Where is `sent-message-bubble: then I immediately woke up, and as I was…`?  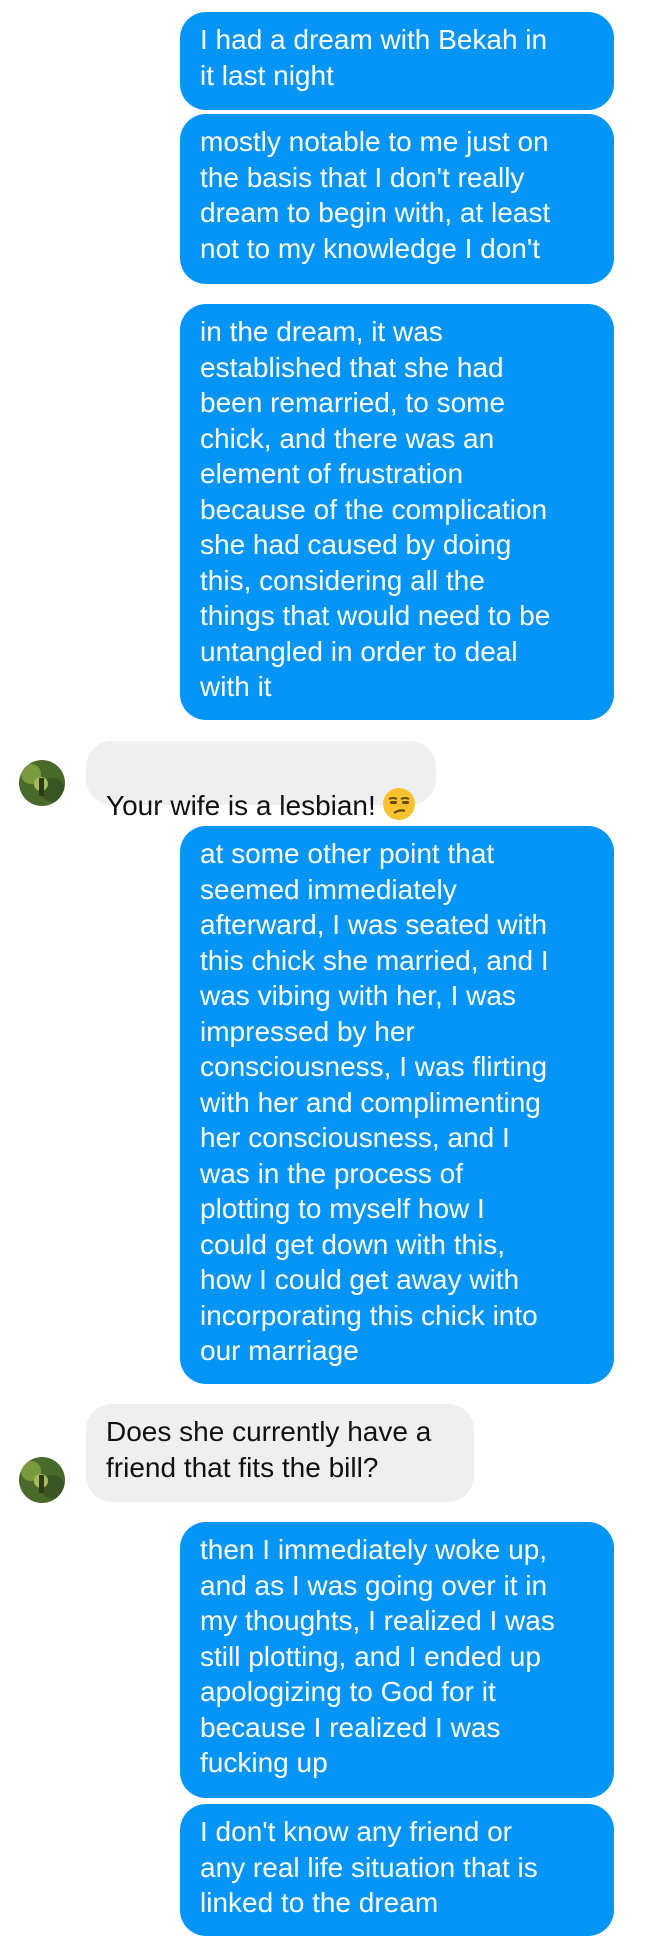 sent-message-bubble: then I immediately woke up, and as I was… is located at coordinates (397, 1660).